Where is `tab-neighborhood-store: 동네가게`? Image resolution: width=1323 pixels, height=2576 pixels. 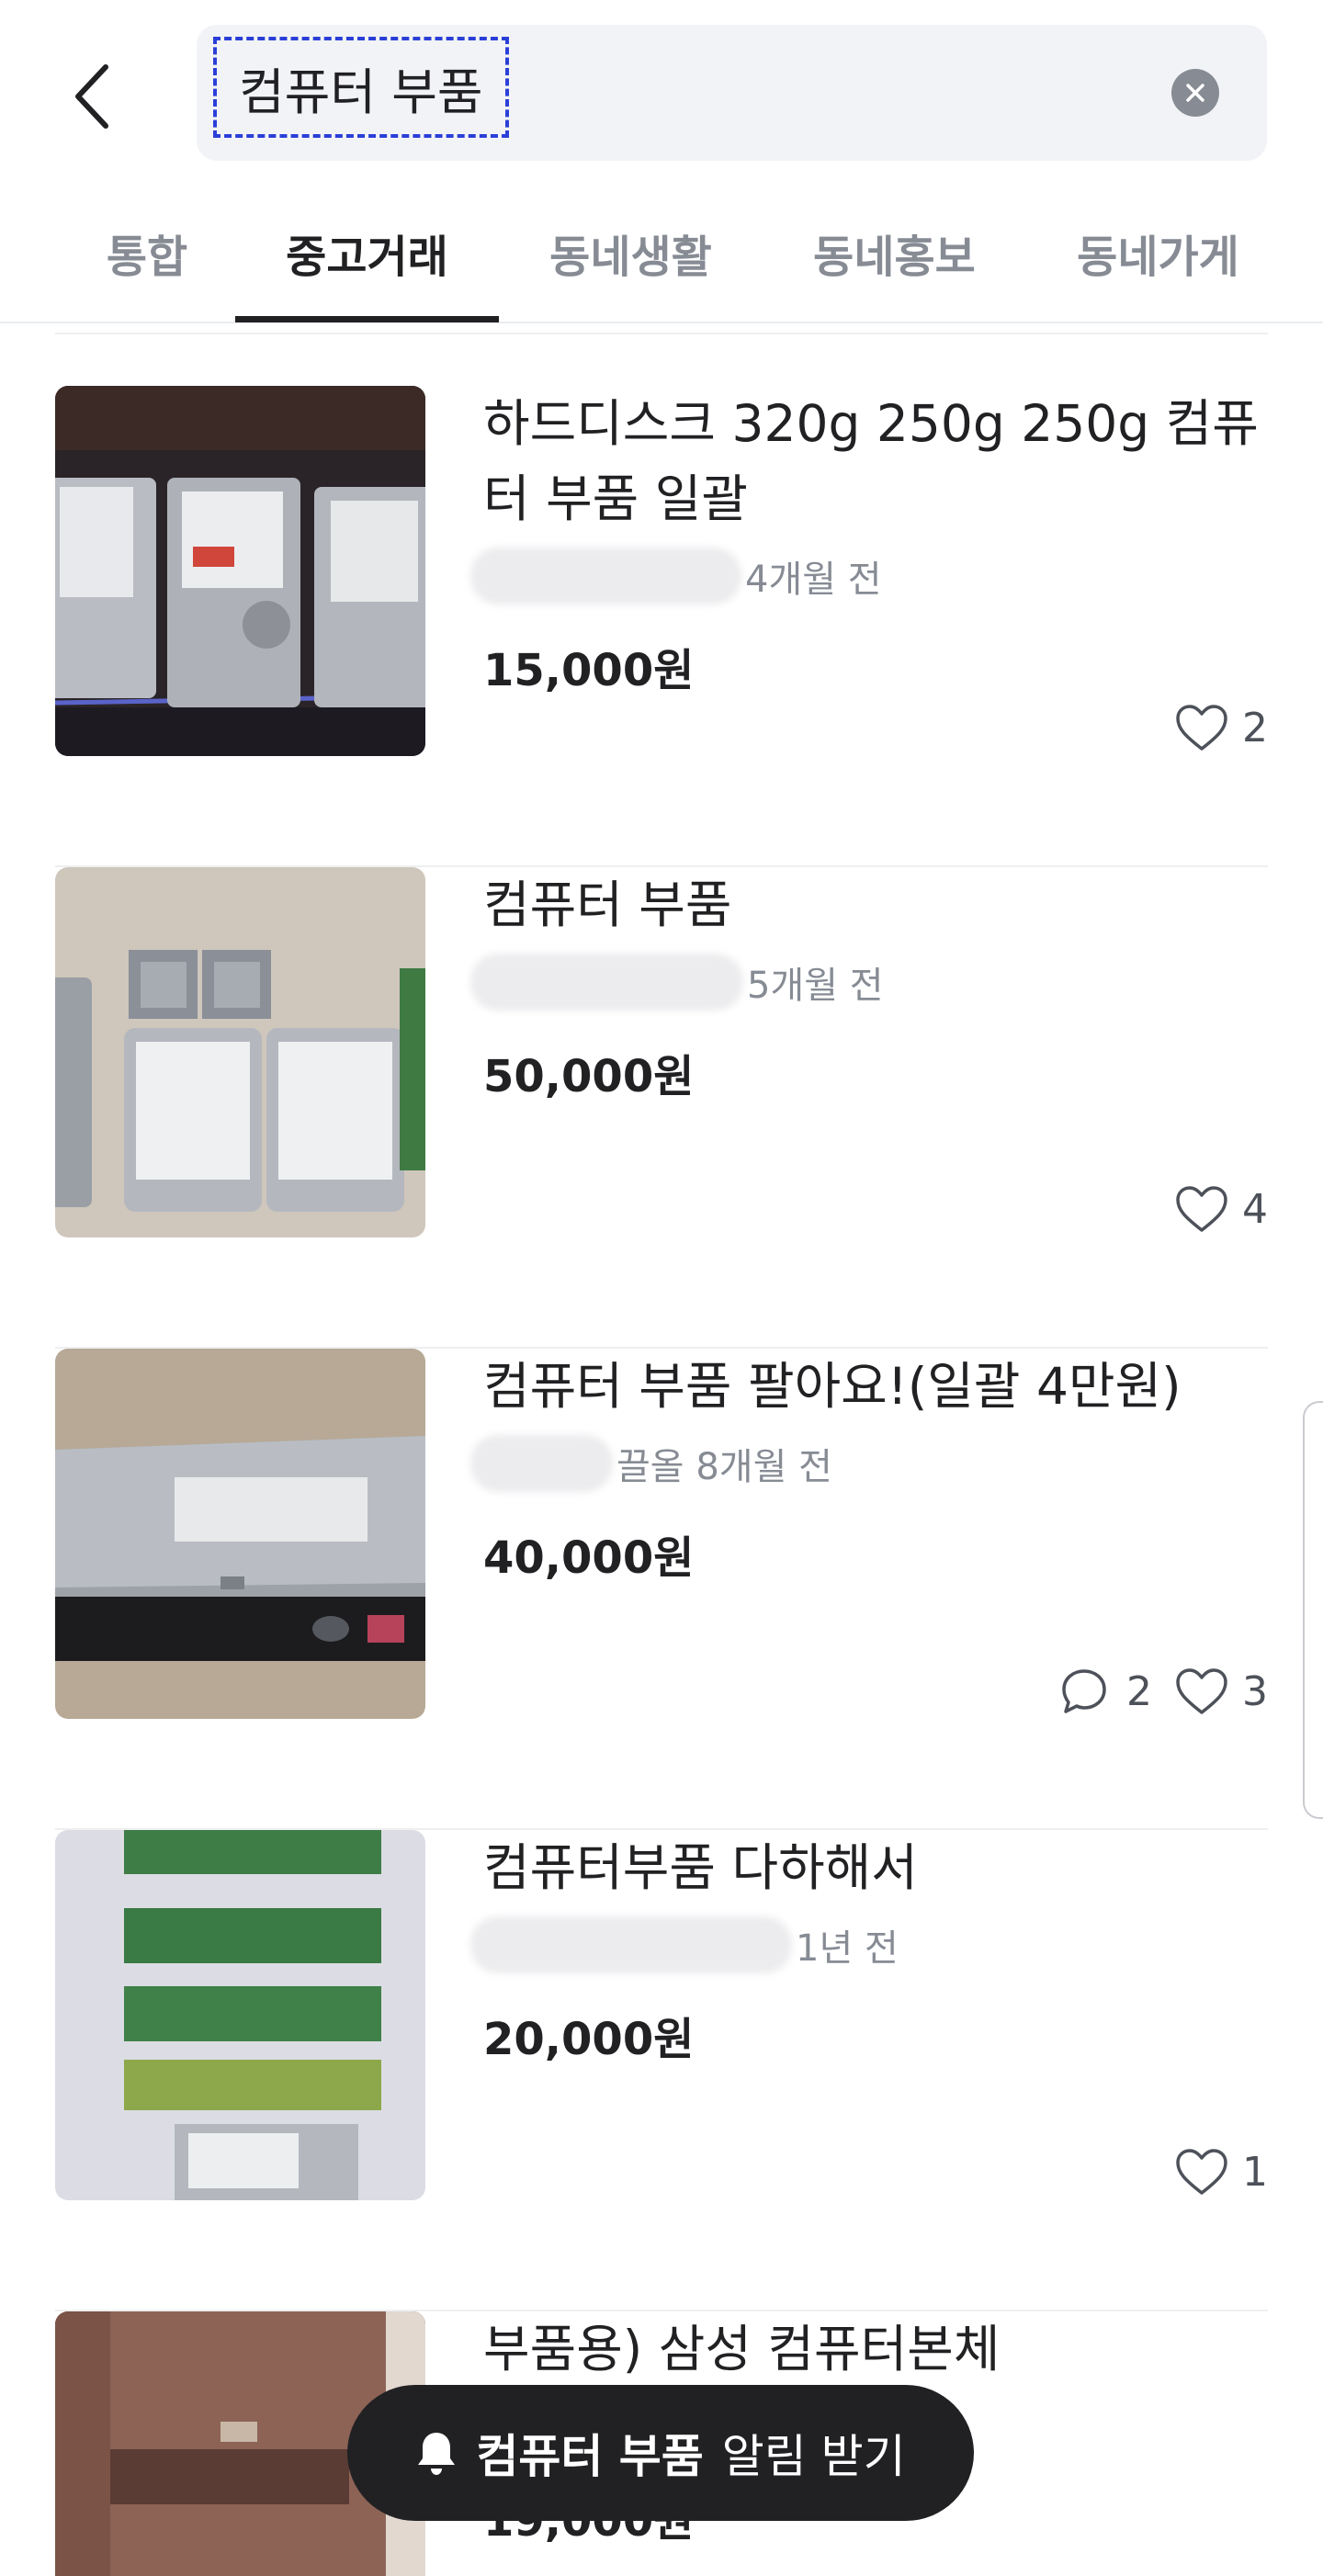 tab-neighborhood-store: 동네가게 is located at coordinates (1158, 253).